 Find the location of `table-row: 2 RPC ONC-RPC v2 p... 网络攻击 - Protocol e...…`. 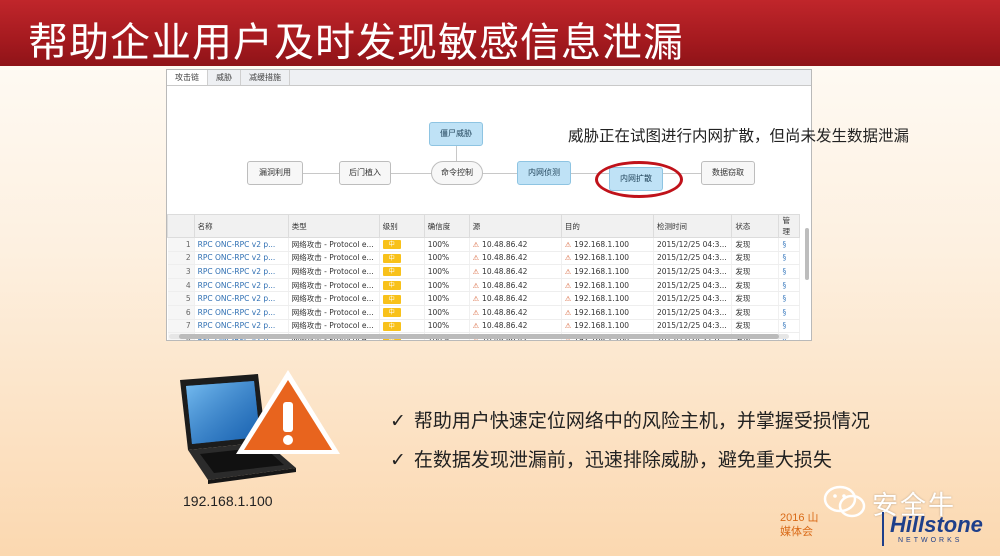

table-row: 2 RPC ONC-RPC v2 p... 网络攻击 - Protocol e...… is located at coordinates (483, 258).